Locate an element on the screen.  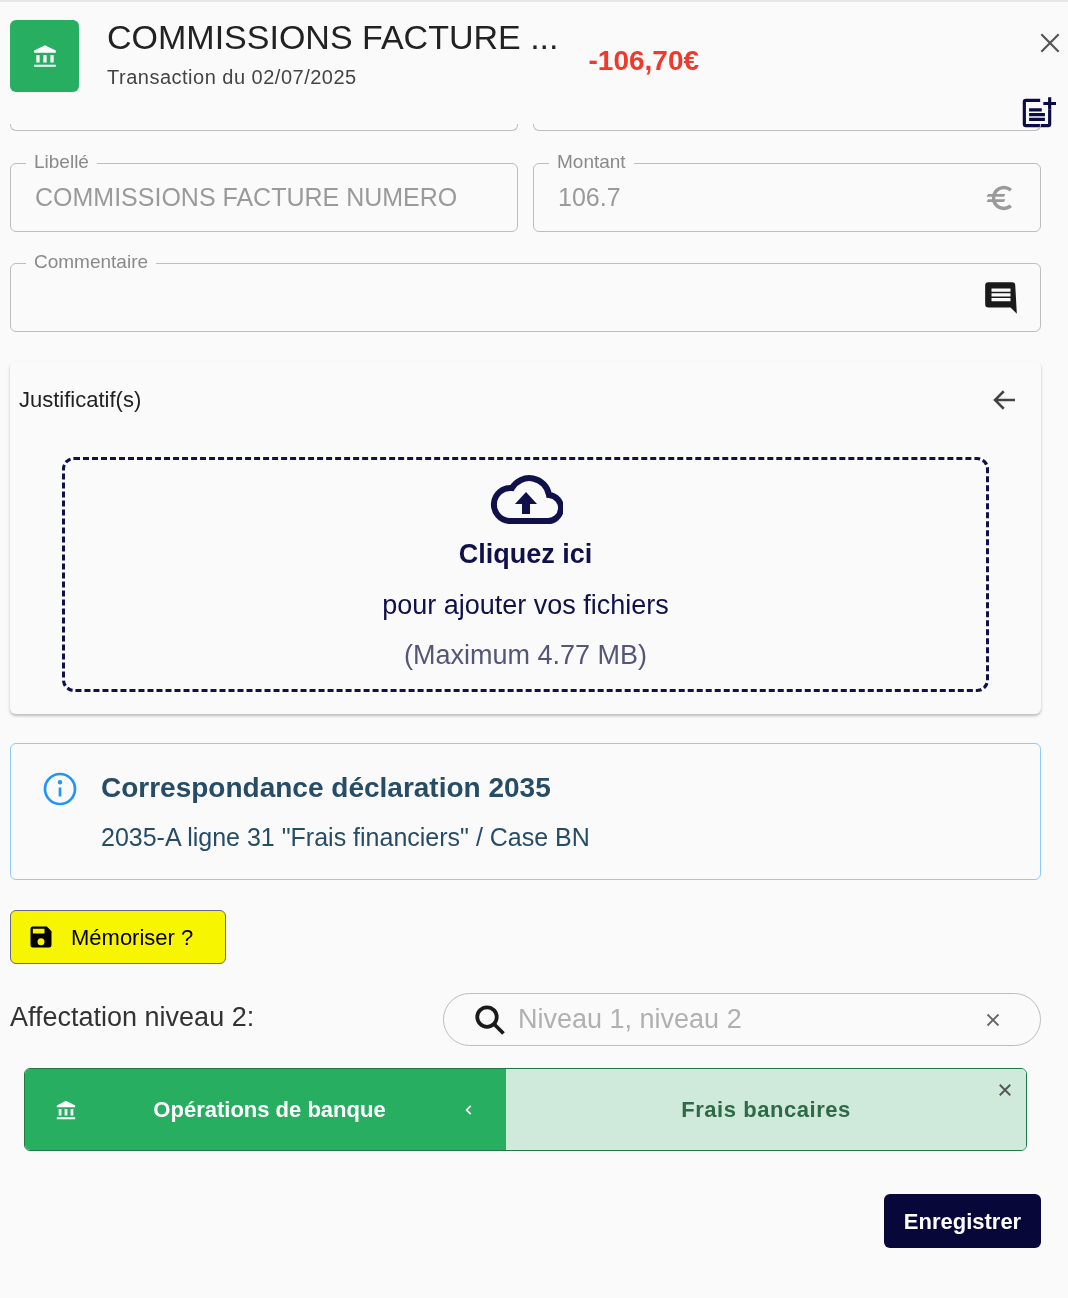
upload-title: Cliquez ici is located at coordinates (525, 554).